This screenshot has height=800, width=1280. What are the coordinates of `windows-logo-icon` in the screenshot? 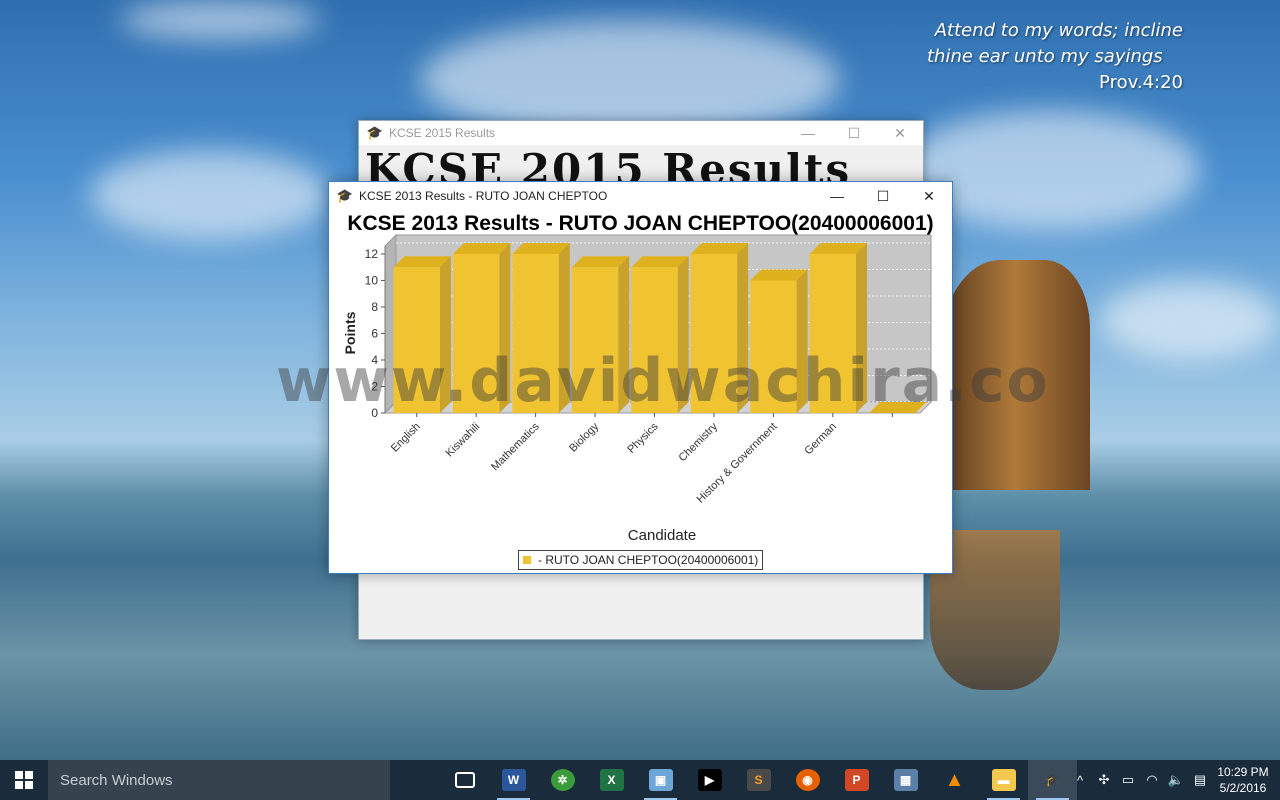 It's located at (24, 780).